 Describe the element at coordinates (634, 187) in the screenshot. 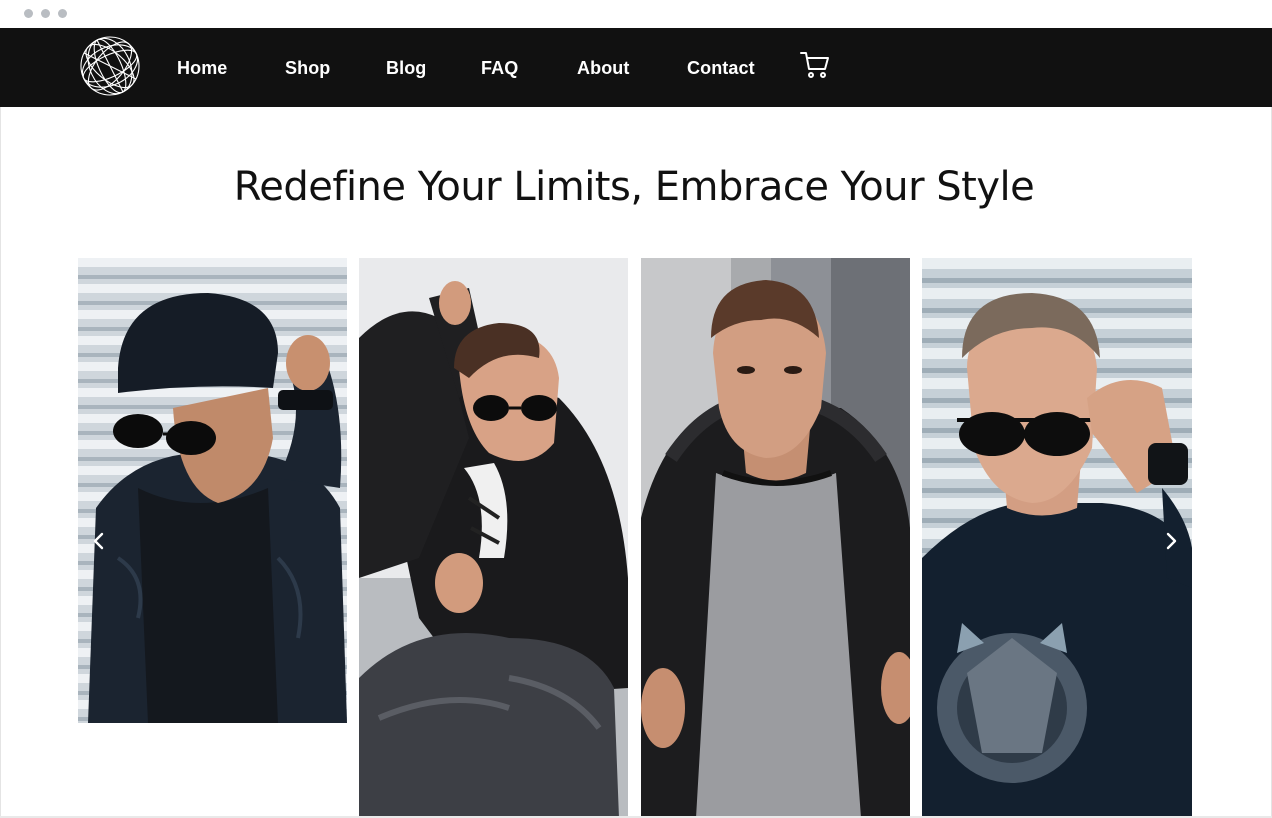

I see `hero-headline: Redefine Your Limits, Embrace Your Style` at that location.